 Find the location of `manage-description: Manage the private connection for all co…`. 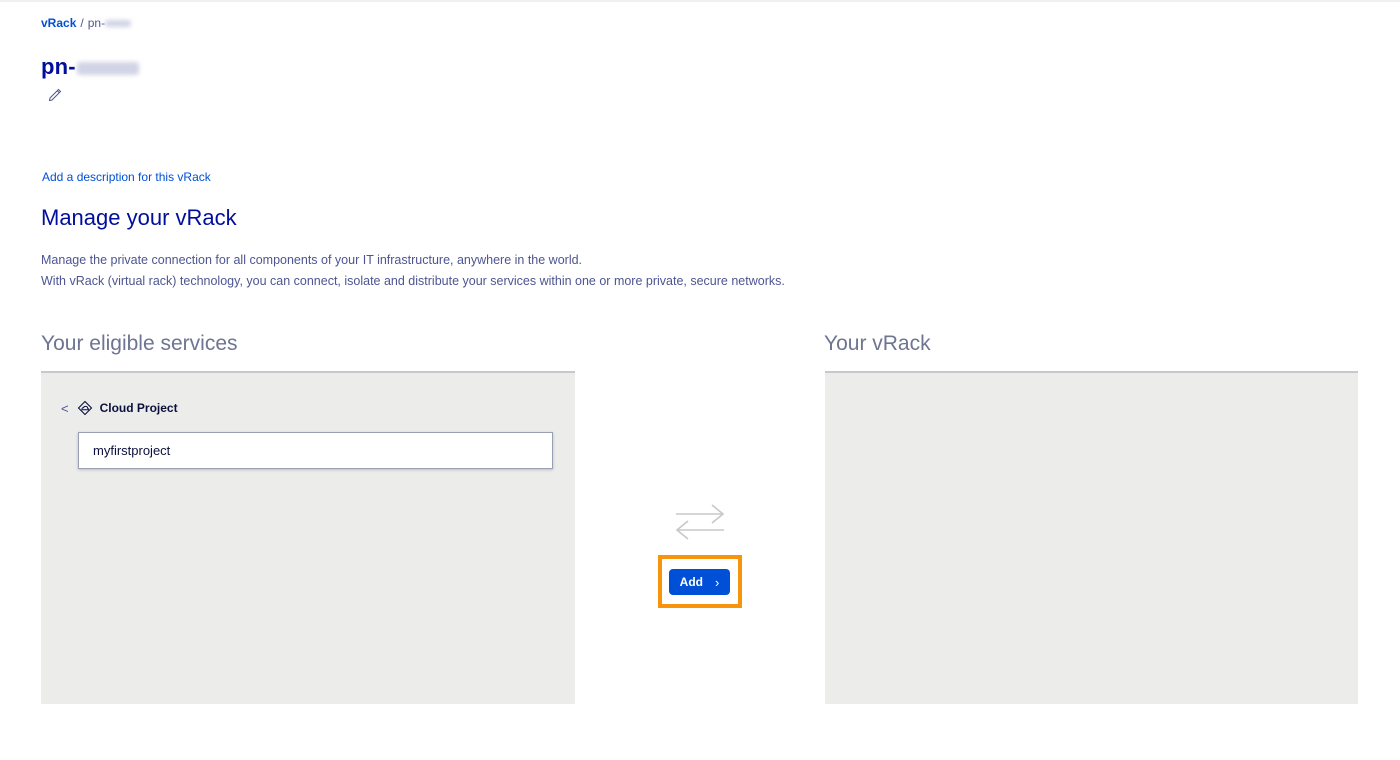

manage-description: Manage the private connection for all co… is located at coordinates (413, 271).